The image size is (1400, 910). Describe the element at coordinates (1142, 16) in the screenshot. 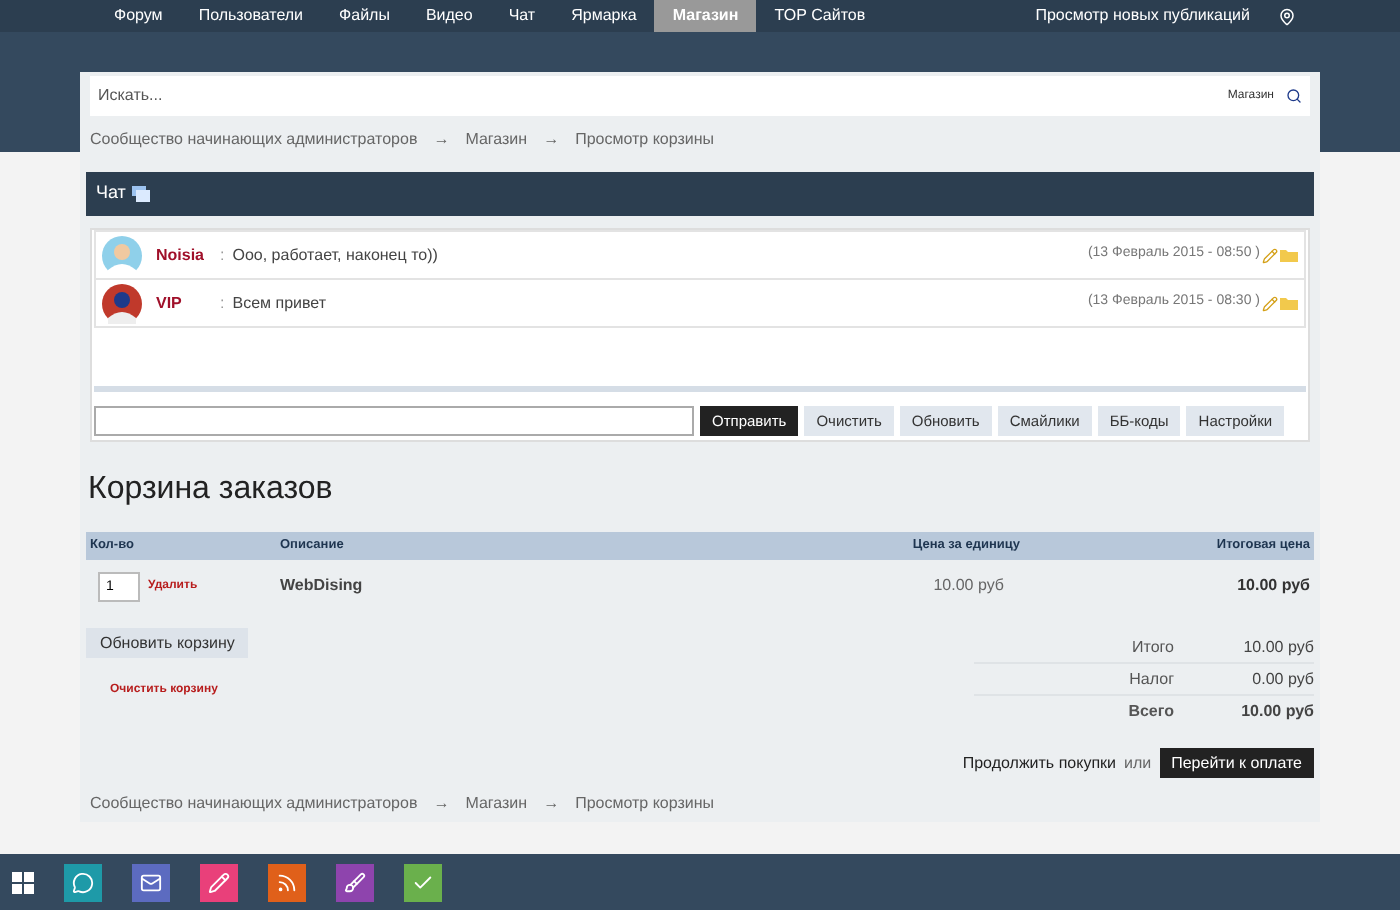

I see `new-posts-link: Просмотр новых публикаций` at that location.